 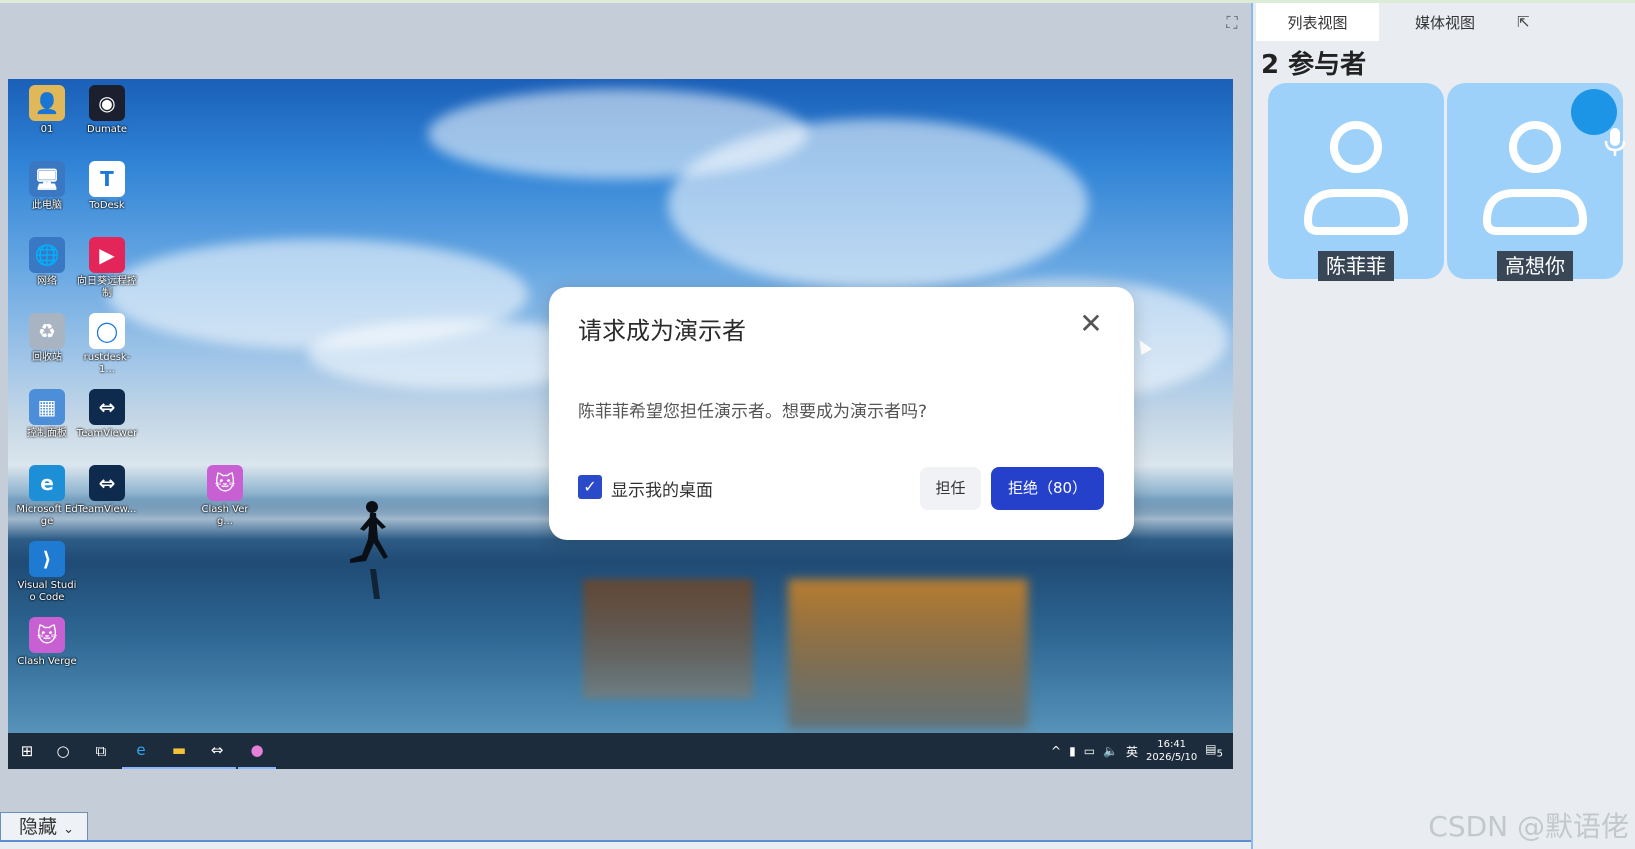 What do you see at coordinates (1598, 122) in the screenshot?
I see `microphone-icon` at bounding box center [1598, 122].